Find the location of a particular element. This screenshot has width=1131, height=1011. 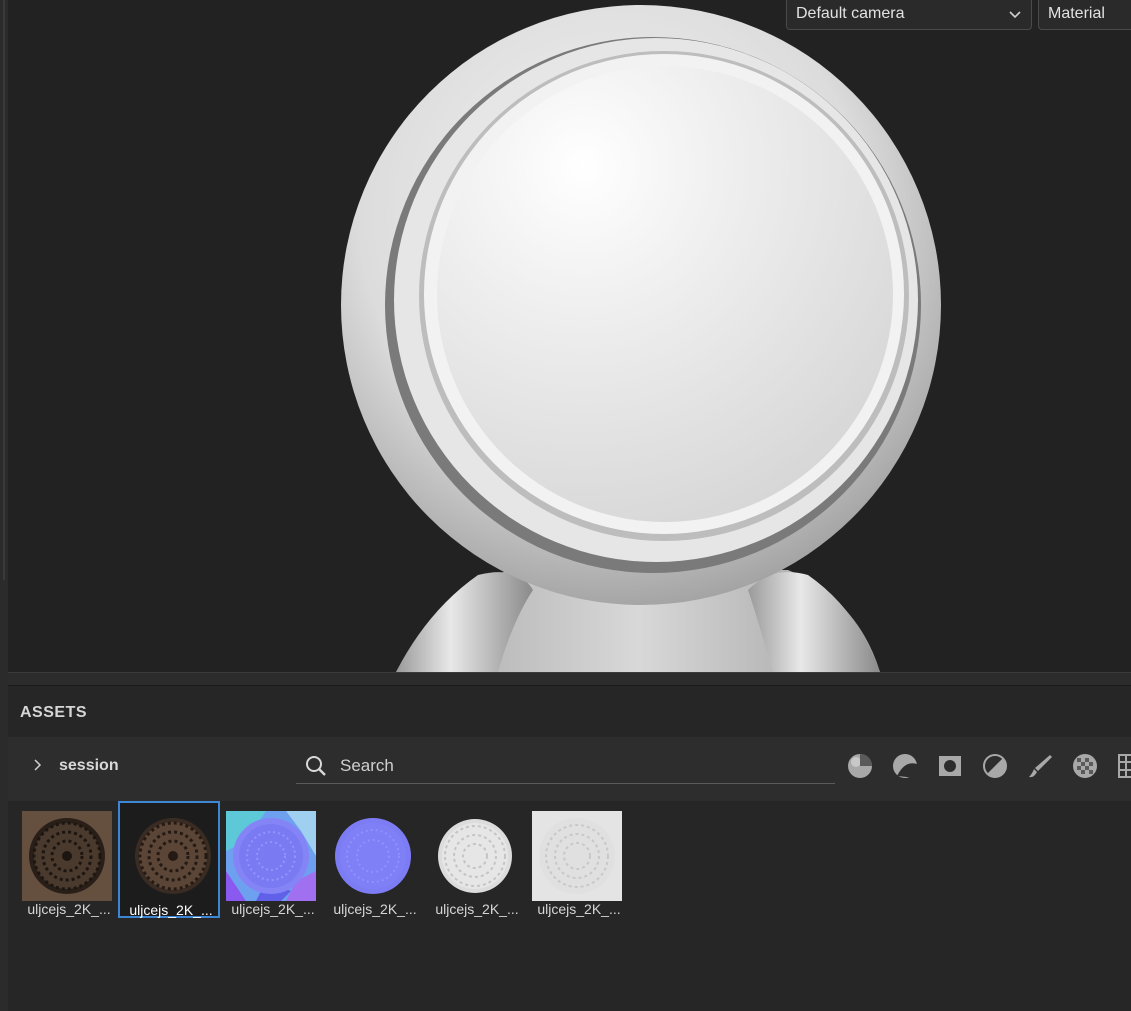

material-sphere-icon is located at coordinates (860, 766).